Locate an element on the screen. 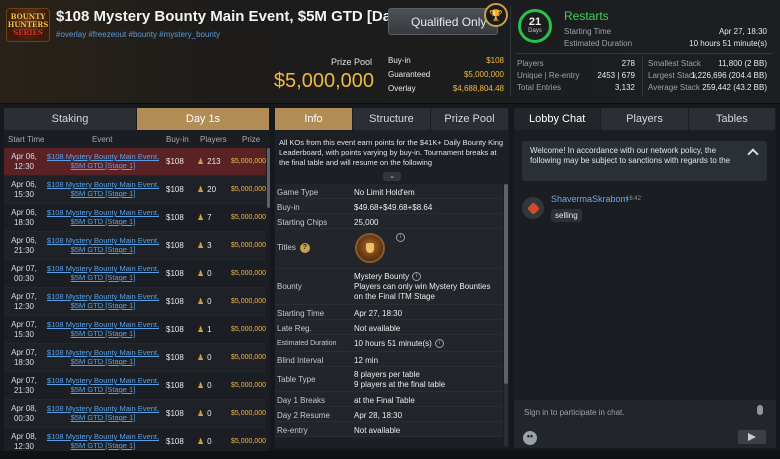  info-scroll-thumb is located at coordinates (506, 284).